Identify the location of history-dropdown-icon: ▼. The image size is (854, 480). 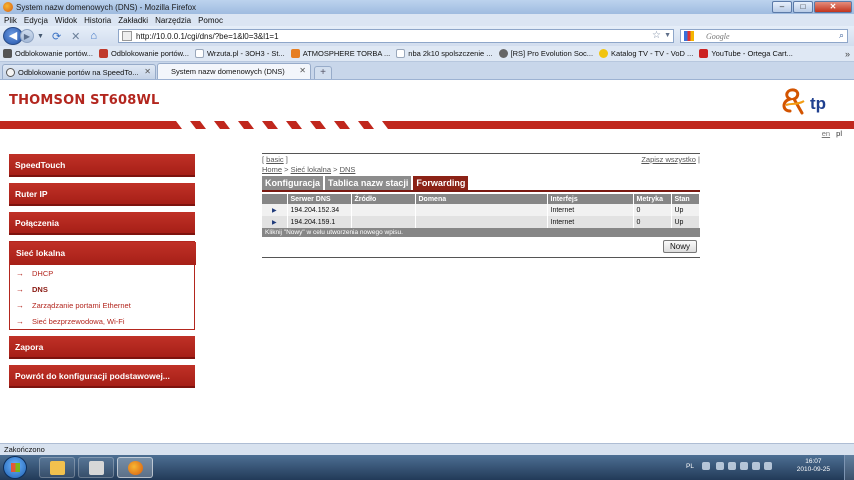
(40, 36).